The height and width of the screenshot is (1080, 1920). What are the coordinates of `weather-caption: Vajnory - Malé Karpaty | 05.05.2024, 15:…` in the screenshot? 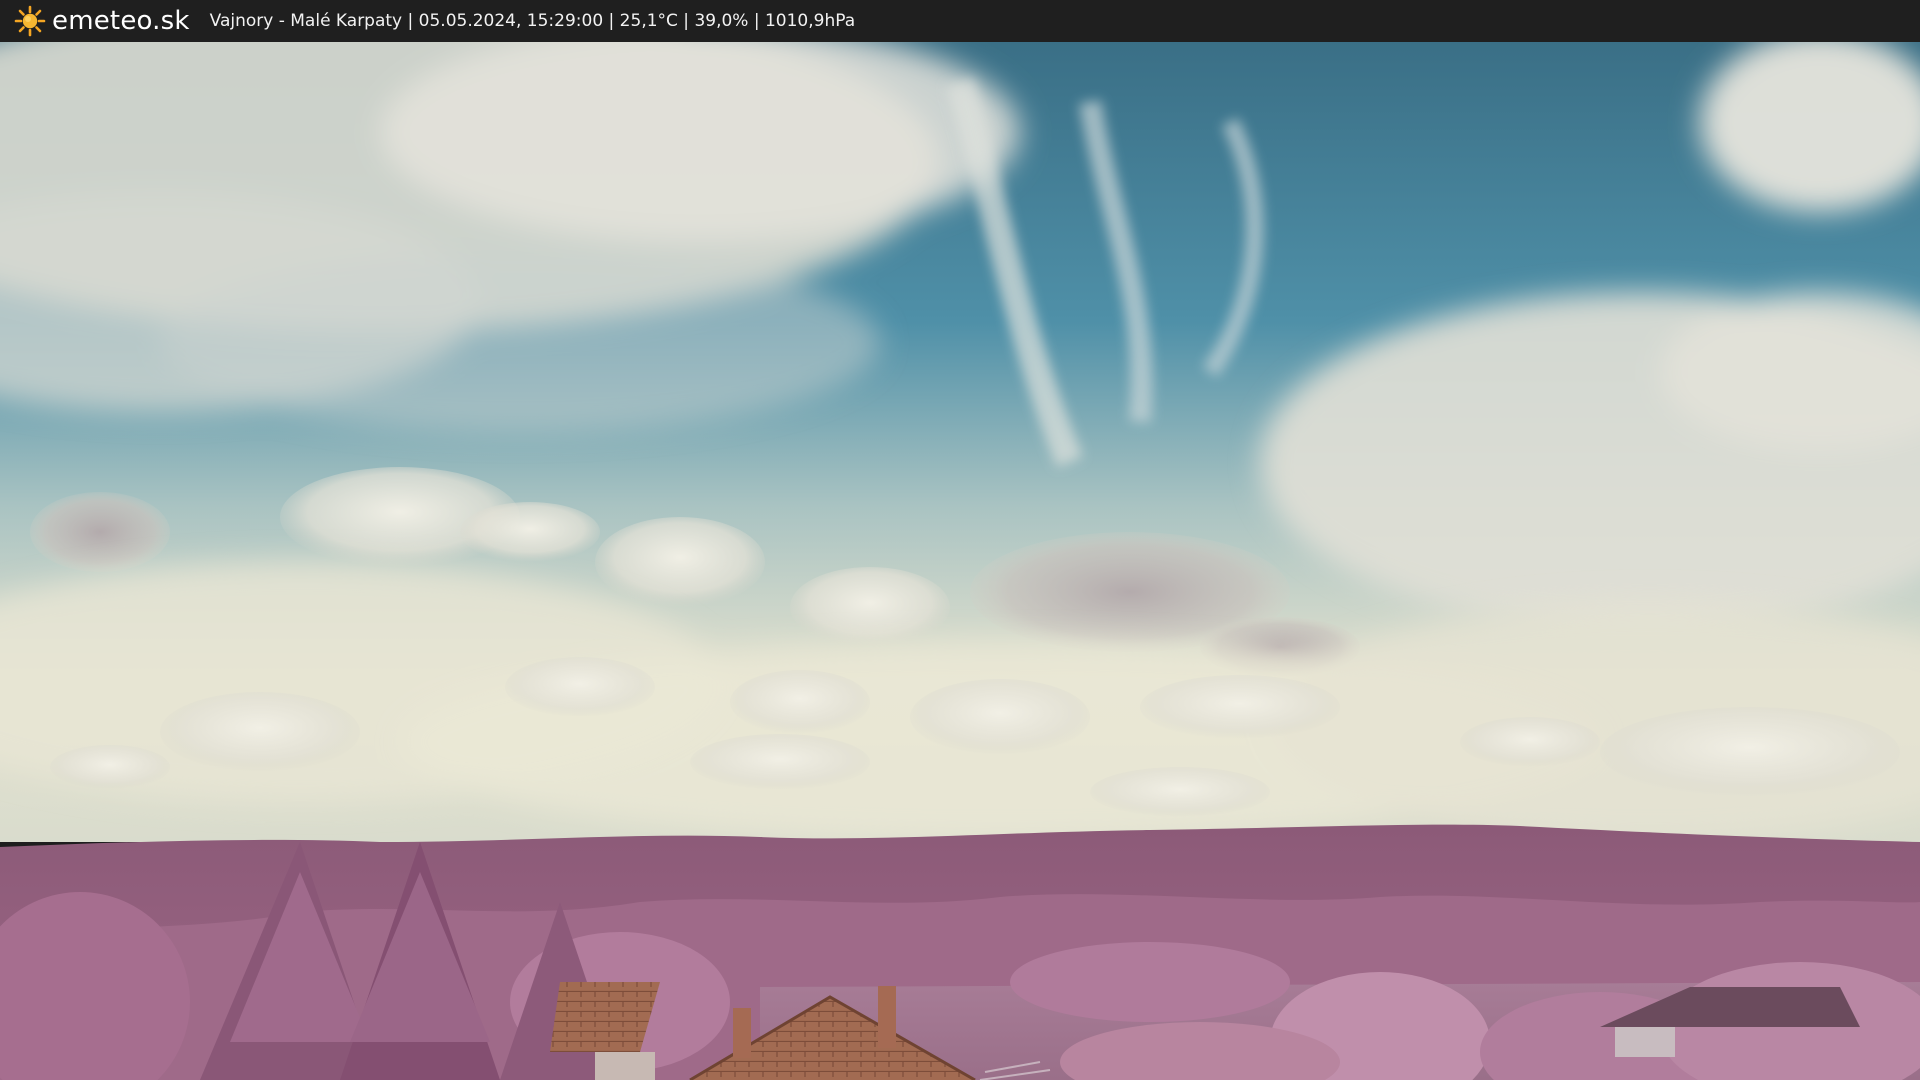 It's located at (532, 21).